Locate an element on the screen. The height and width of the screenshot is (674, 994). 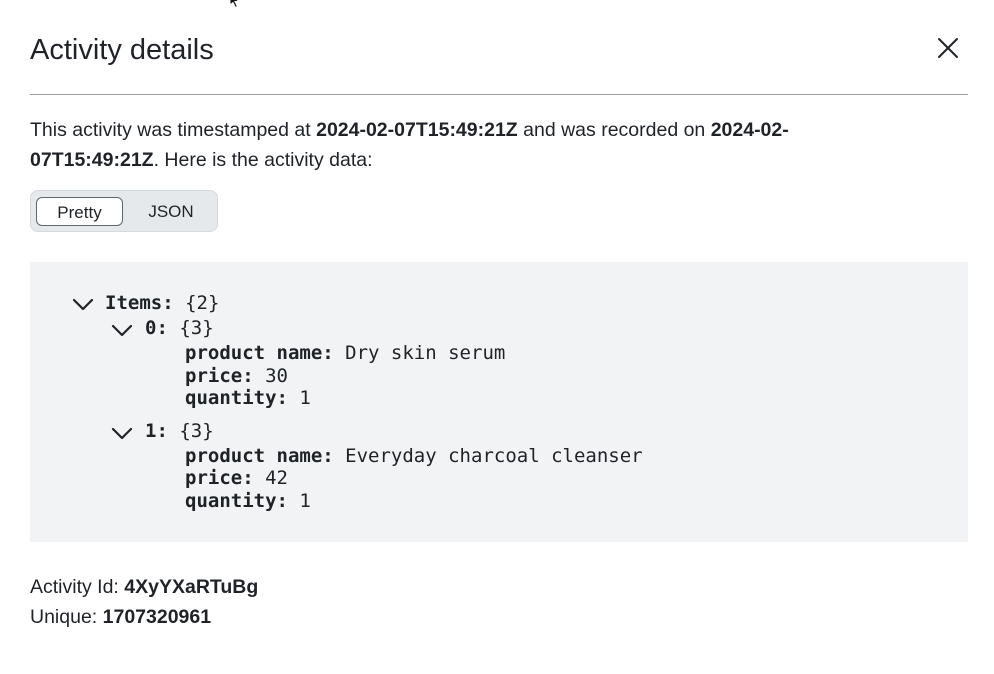
mouse-cursor-icon is located at coordinates (235, 4).